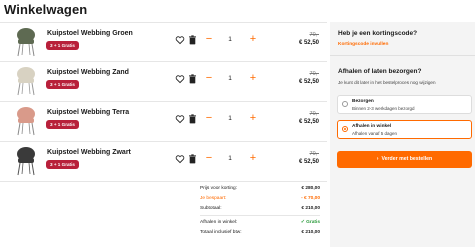 The width and height of the screenshot is (475, 247). What do you see at coordinates (260, 233) in the screenshot?
I see `summary-total: Totaal inclusief btw: € 210,00` at bounding box center [260, 233].